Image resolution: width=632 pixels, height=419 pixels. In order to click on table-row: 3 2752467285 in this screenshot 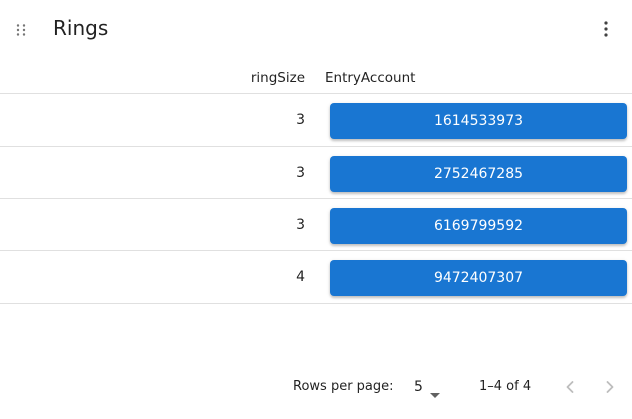, I will do `click(316, 172)`.